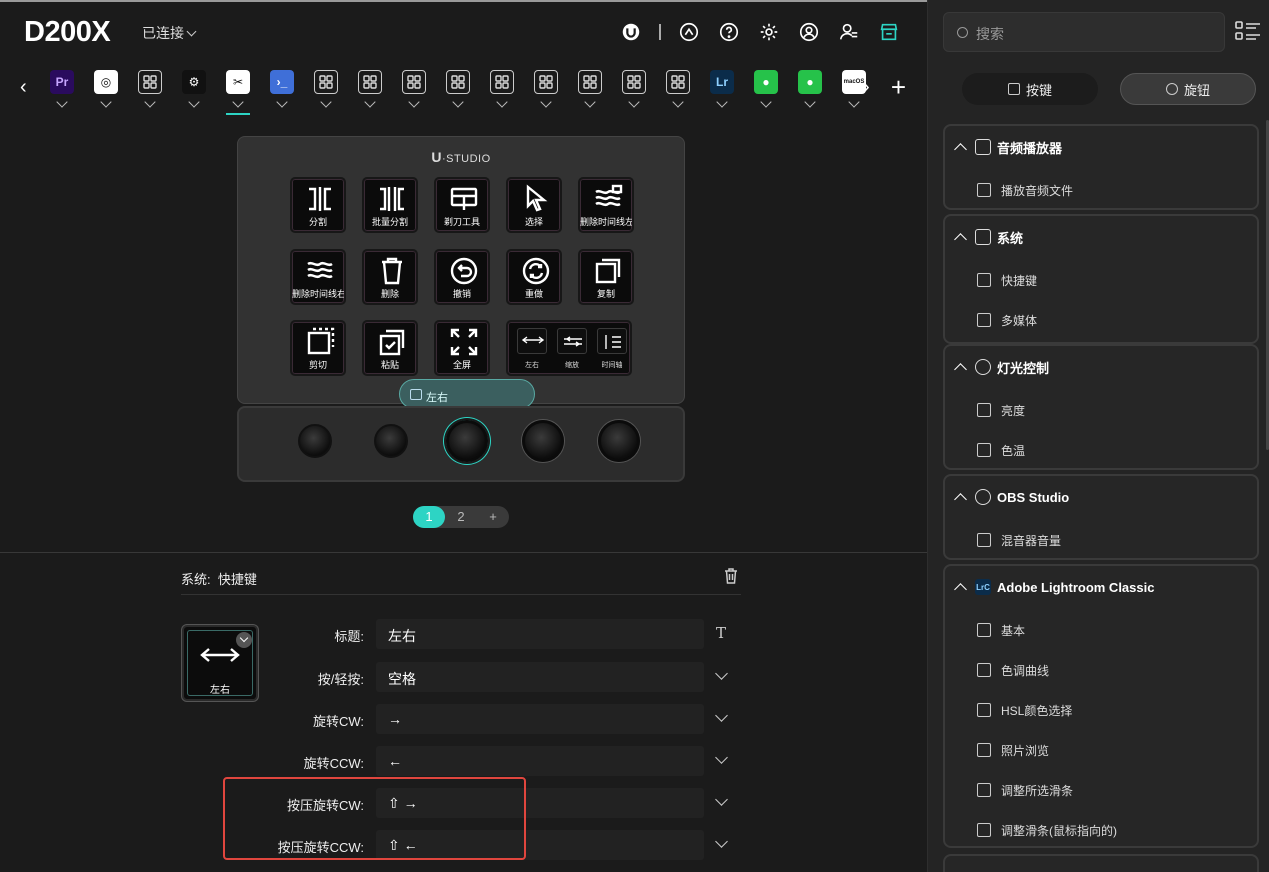 The image size is (1269, 872). What do you see at coordinates (540, 761) in the screenshot?
I see `field-value: ←` at bounding box center [540, 761].